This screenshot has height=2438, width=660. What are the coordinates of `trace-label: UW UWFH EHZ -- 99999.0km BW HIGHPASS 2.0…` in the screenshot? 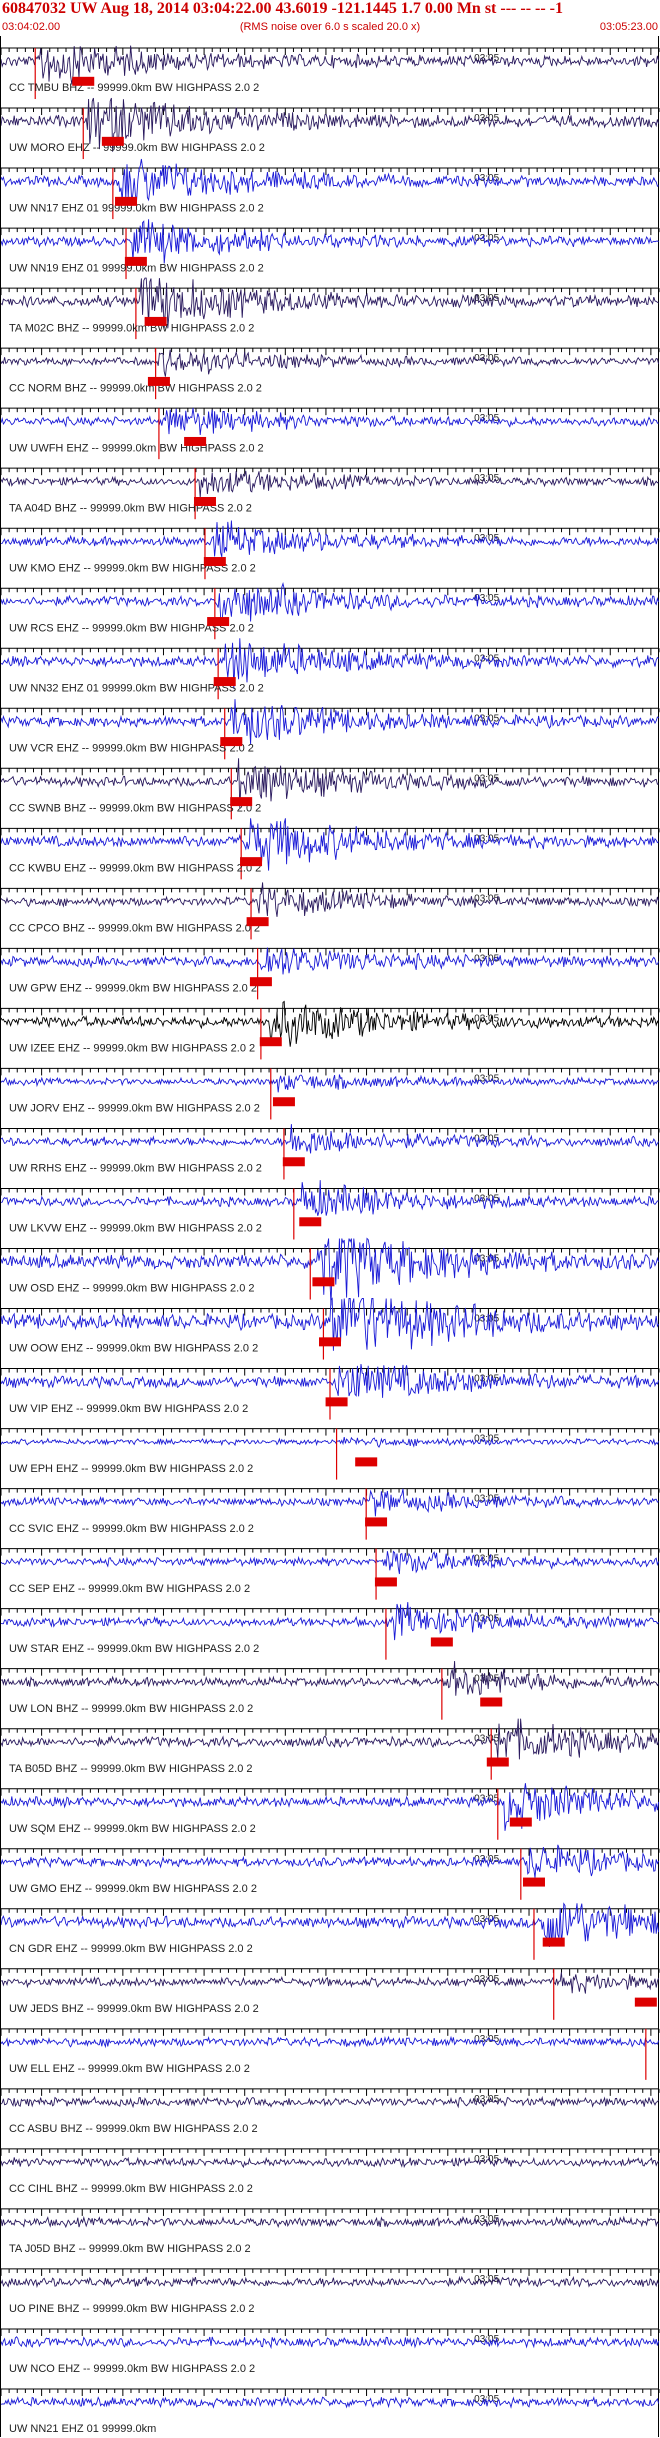 It's located at (136, 448).